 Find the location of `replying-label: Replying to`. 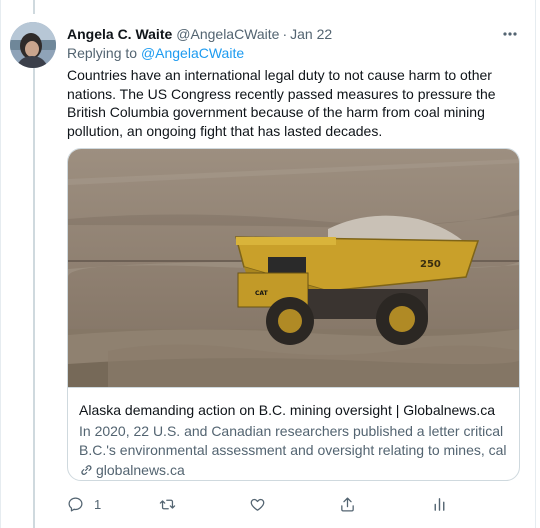

replying-label: Replying to is located at coordinates (102, 53).